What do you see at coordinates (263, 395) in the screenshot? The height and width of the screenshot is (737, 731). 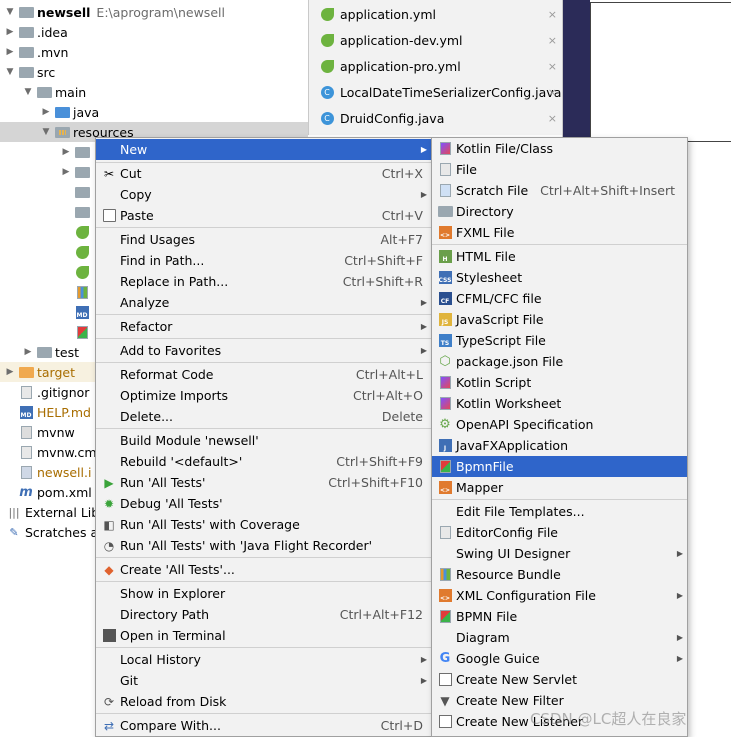 I see `menu-item-optimize-imports: Optimize Imports Ctrl+Alt+O` at bounding box center [263, 395].